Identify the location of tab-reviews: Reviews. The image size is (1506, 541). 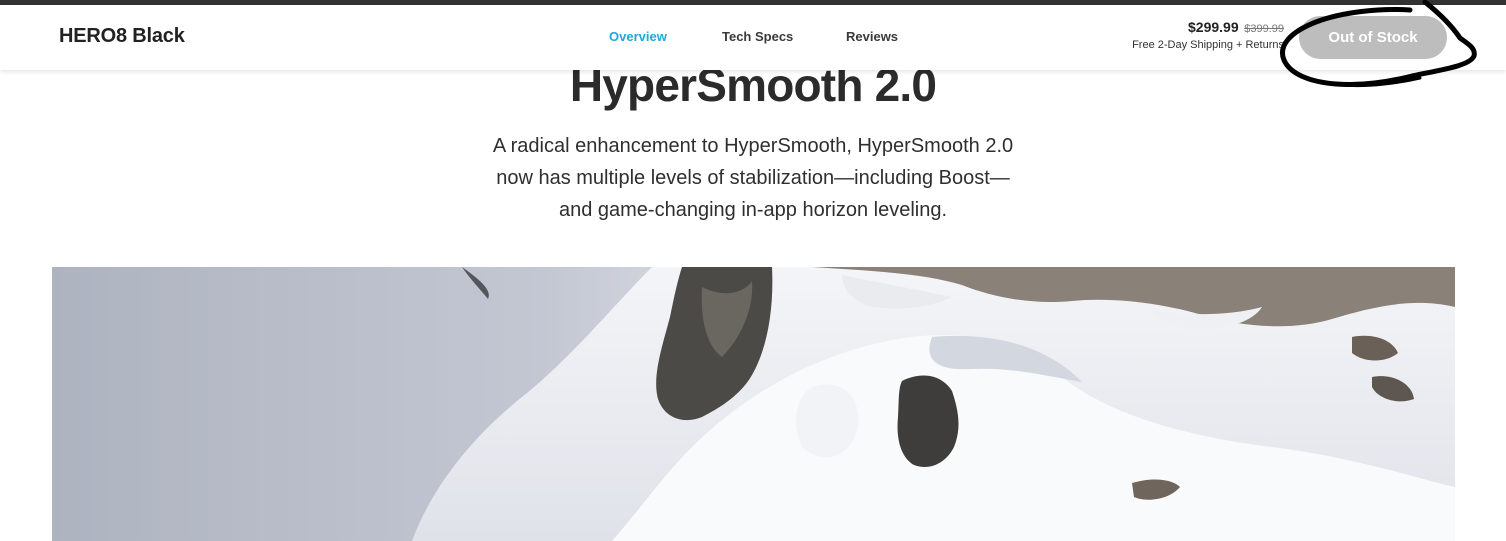
(872, 36).